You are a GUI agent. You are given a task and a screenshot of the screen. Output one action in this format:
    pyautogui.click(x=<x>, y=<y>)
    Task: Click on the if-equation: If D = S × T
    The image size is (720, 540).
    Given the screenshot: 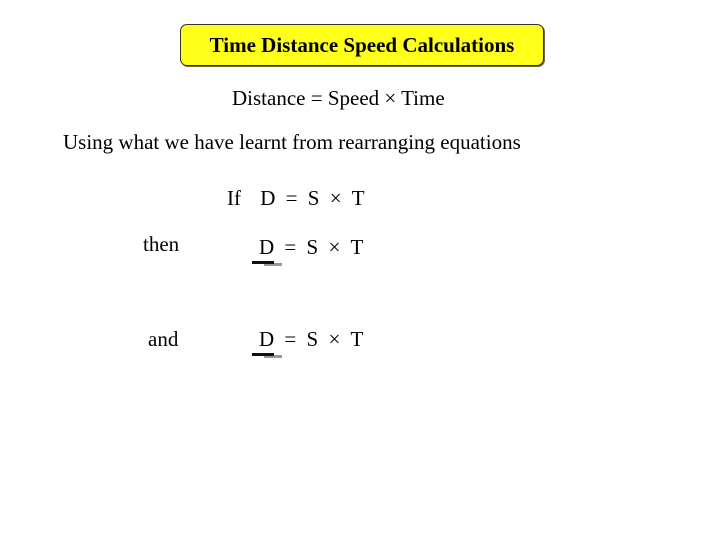 What is the action you would take?
    pyautogui.click(x=296, y=198)
    